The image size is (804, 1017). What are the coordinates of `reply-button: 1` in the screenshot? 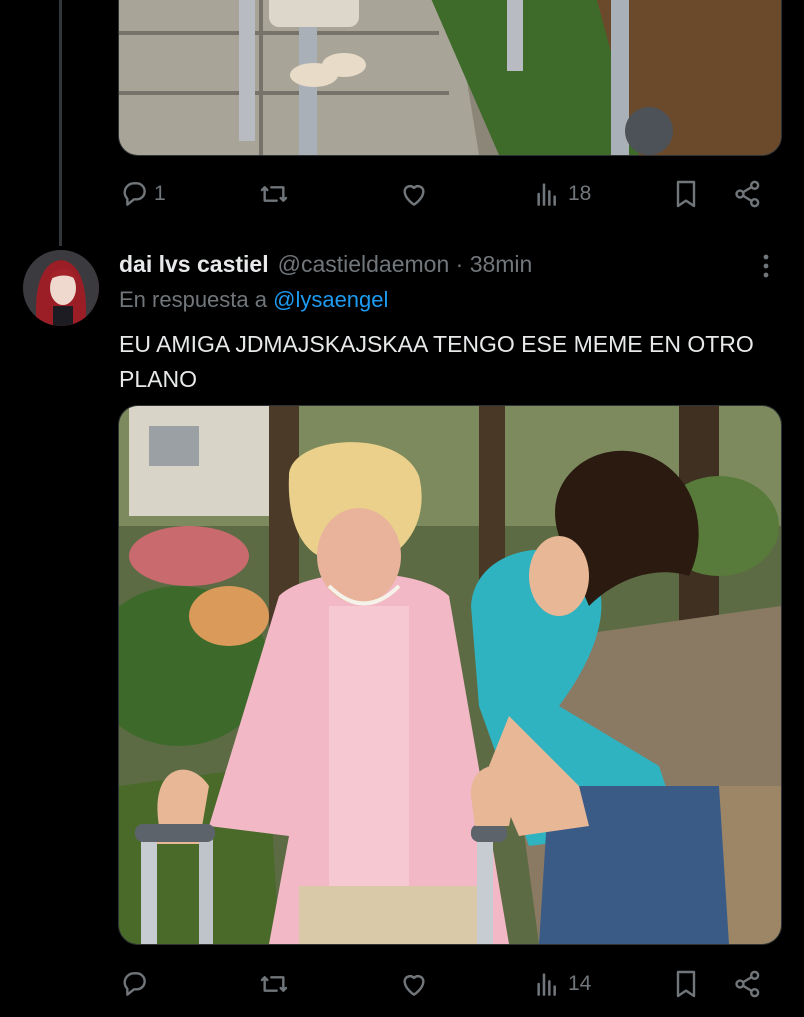 It's located at (142, 194).